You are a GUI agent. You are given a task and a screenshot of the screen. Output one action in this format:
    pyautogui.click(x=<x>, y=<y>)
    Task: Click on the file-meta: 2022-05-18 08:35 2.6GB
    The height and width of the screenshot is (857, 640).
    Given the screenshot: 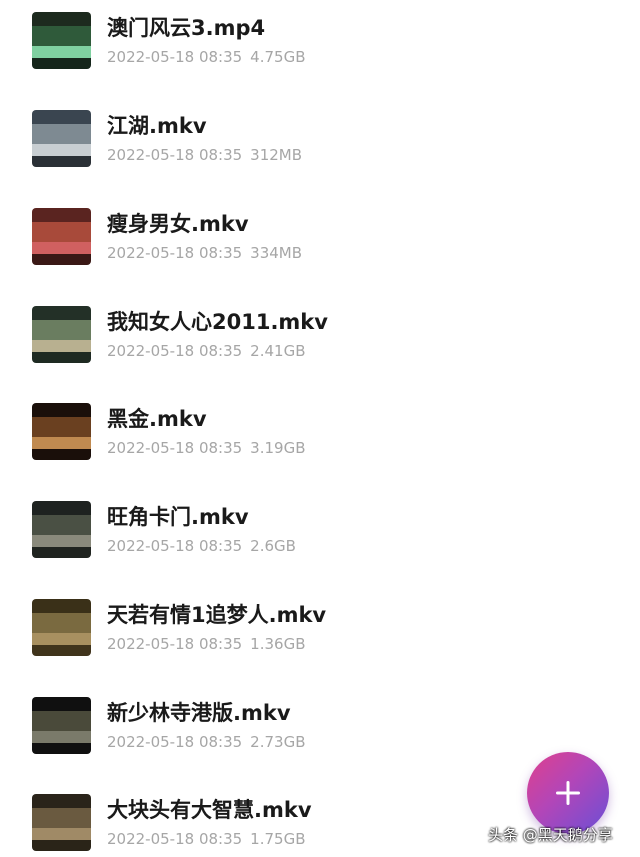 What is the action you would take?
    pyautogui.click(x=201, y=546)
    